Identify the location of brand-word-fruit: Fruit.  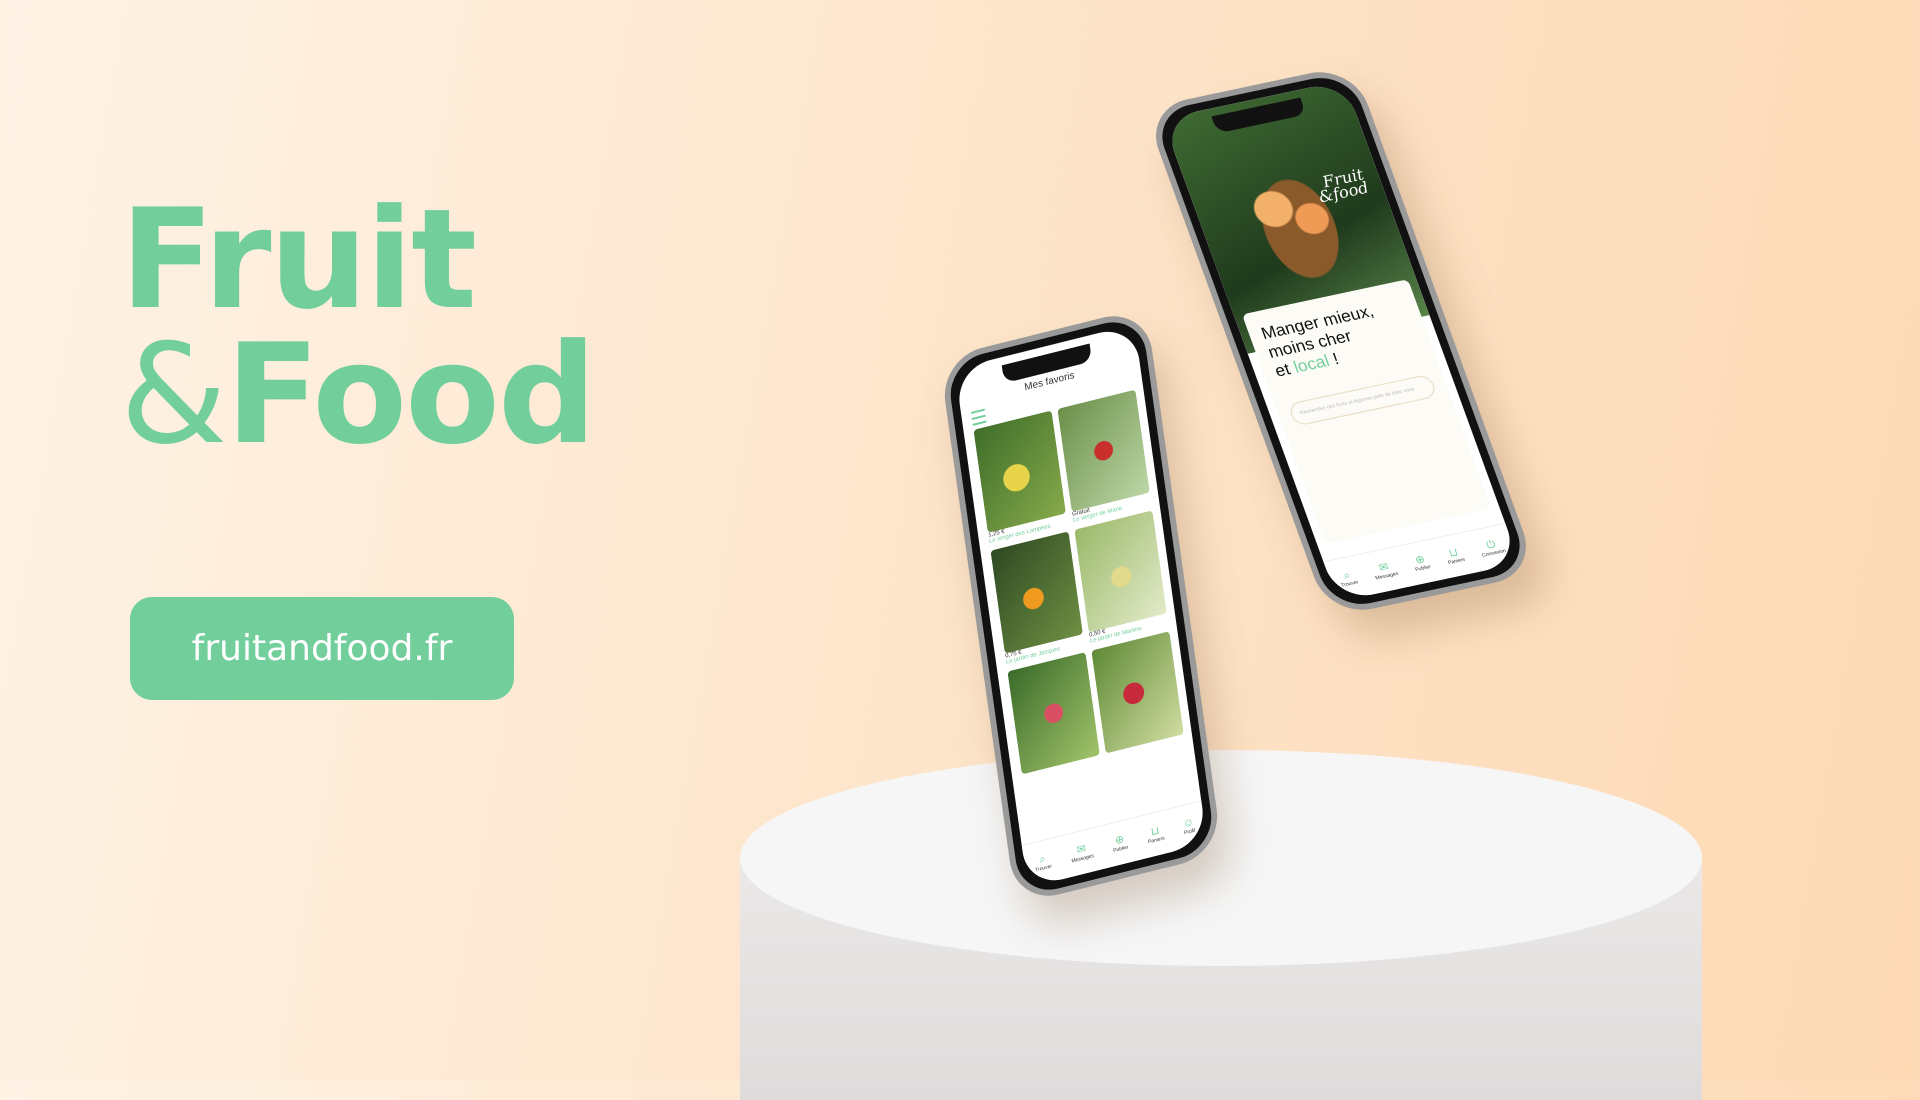
(298, 259).